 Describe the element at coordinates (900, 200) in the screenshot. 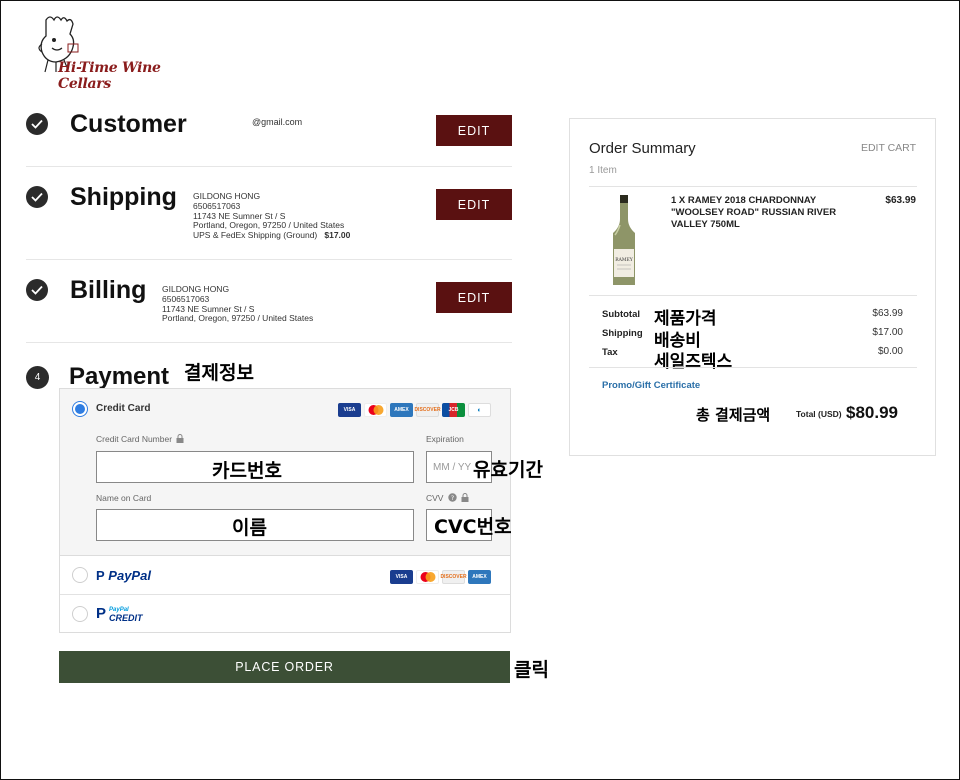

I see `item-price: $63.99` at that location.